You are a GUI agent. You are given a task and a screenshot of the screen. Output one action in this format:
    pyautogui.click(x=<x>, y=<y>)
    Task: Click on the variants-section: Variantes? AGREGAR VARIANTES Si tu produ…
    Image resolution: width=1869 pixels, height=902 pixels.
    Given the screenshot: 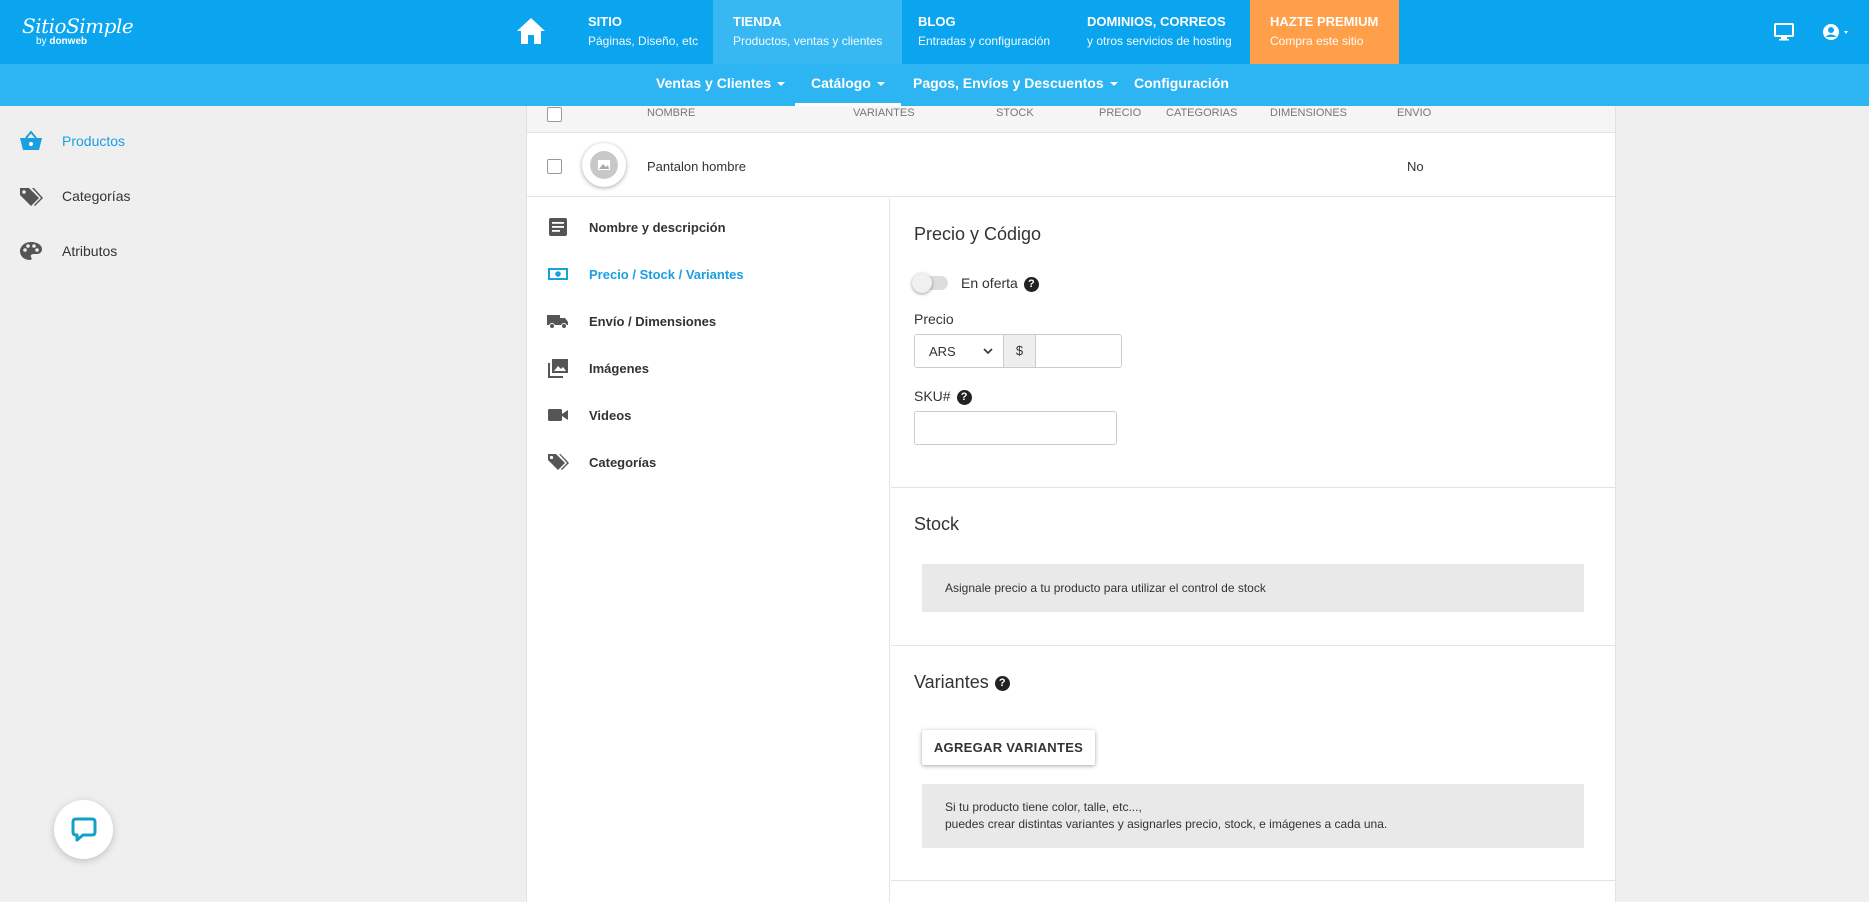 What is the action you would take?
    pyautogui.click(x=1253, y=763)
    